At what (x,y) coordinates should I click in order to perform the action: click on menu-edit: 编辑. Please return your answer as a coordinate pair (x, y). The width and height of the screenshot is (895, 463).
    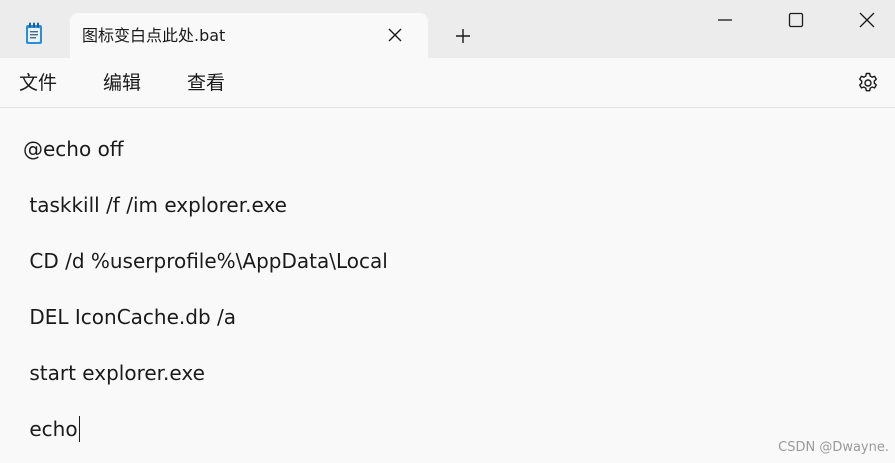
    Looking at the image, I should click on (122, 83).